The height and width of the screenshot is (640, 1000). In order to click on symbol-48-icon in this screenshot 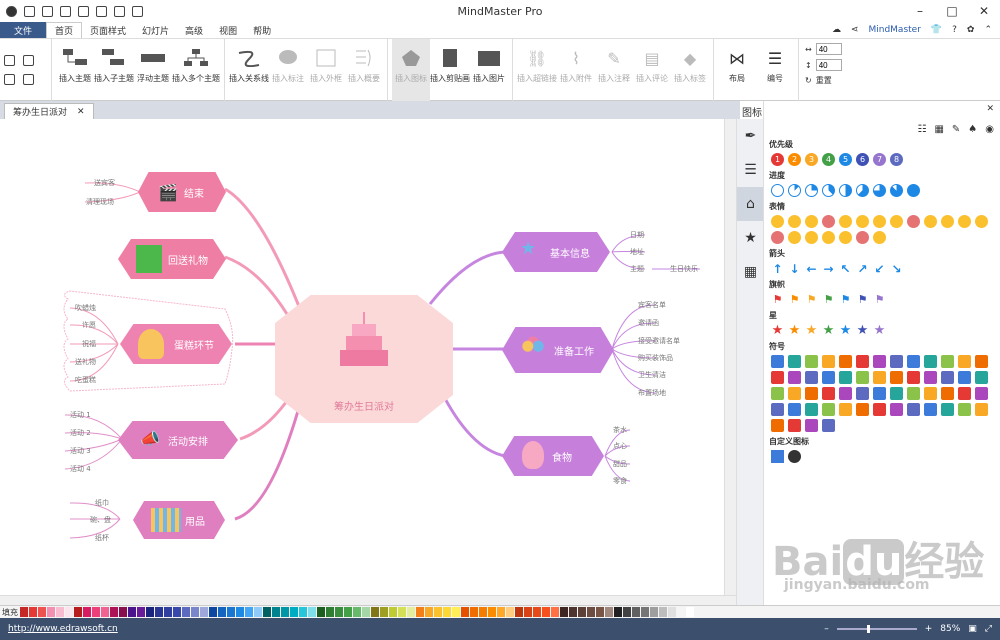, I will do `click(913, 409)`.